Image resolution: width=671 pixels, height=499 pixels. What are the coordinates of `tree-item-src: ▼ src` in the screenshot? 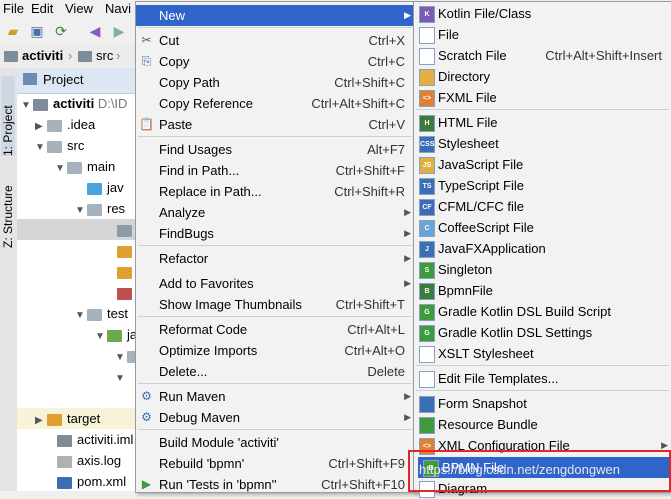 It's located at (59, 145).